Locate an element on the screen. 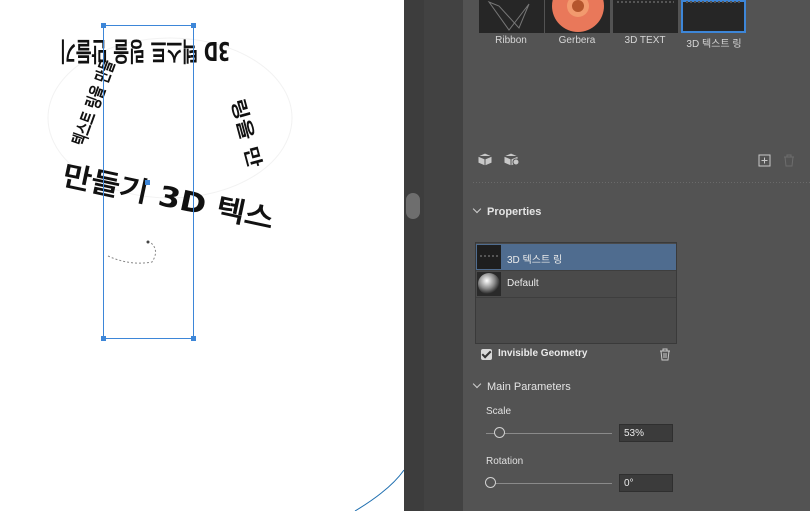  properties-header: Properties is located at coordinates (507, 211).